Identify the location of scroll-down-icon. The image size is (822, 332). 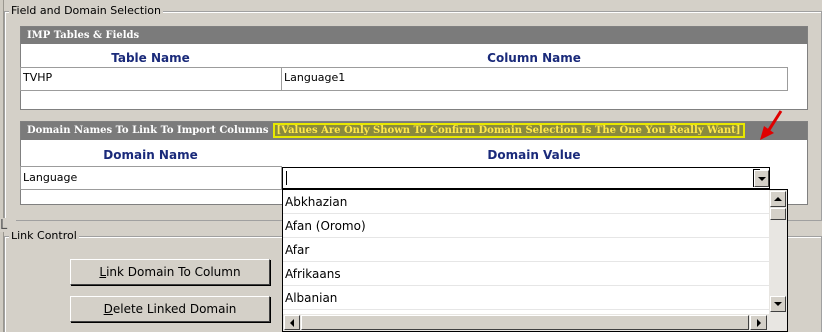
(778, 304).